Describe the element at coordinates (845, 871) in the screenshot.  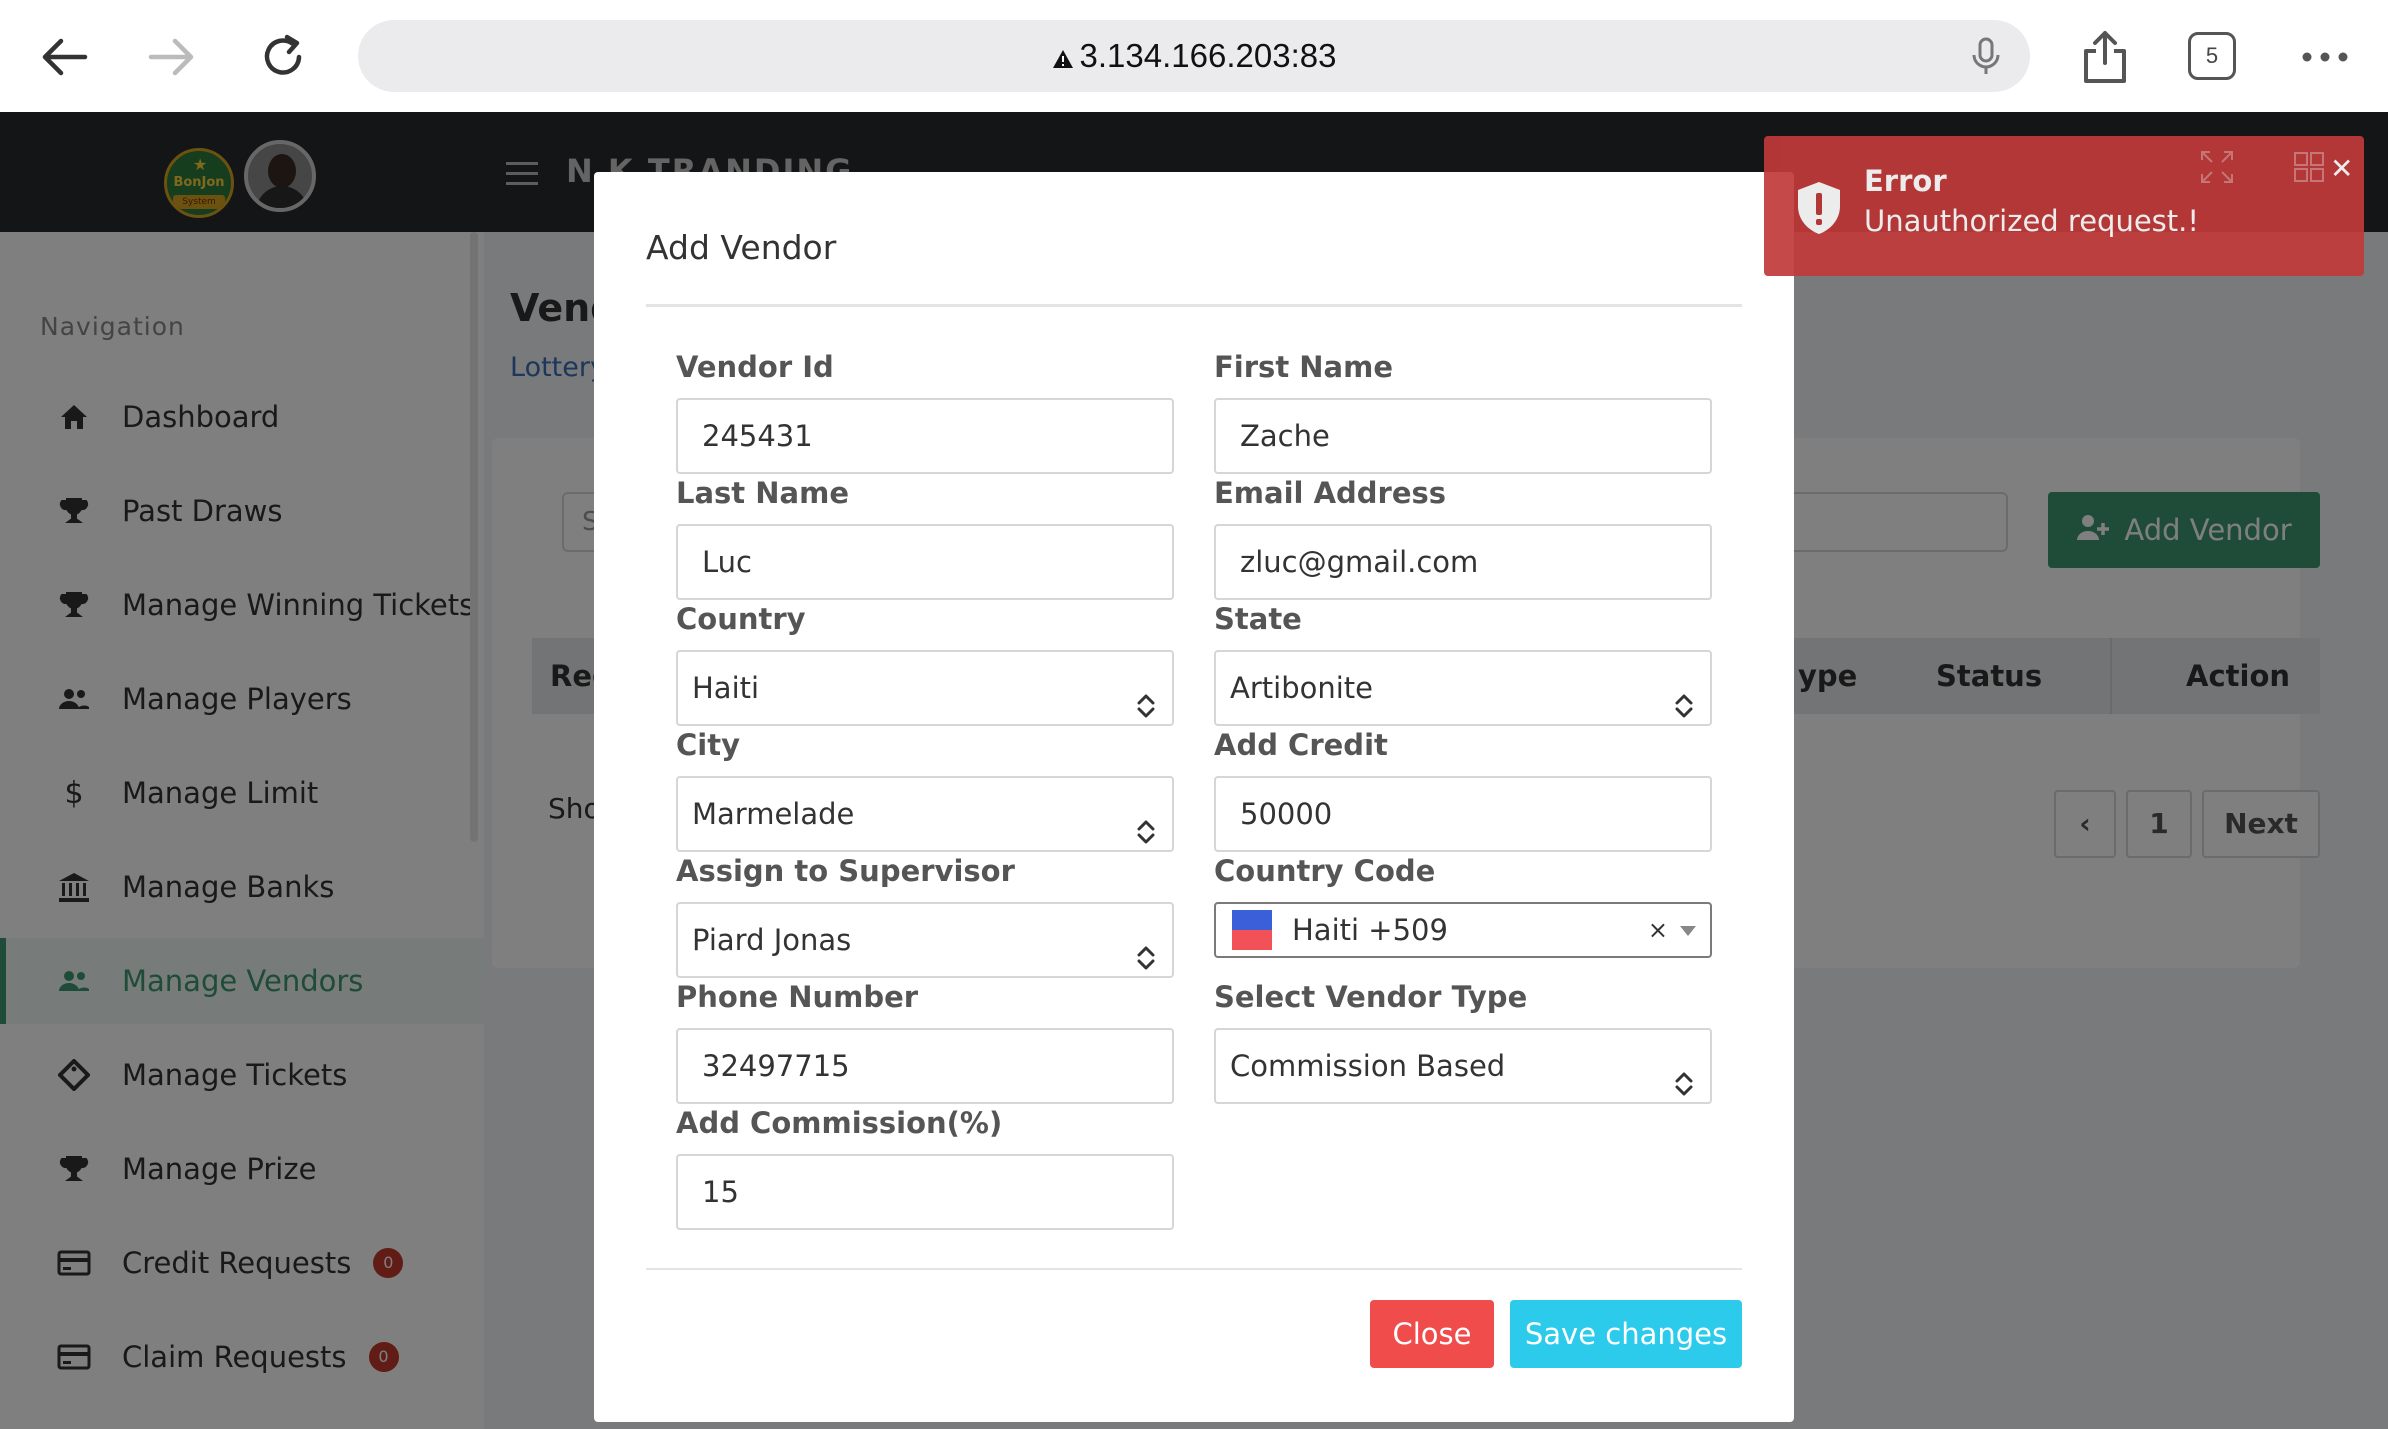
I see `supervisor-label: Assign to Supervisor` at that location.